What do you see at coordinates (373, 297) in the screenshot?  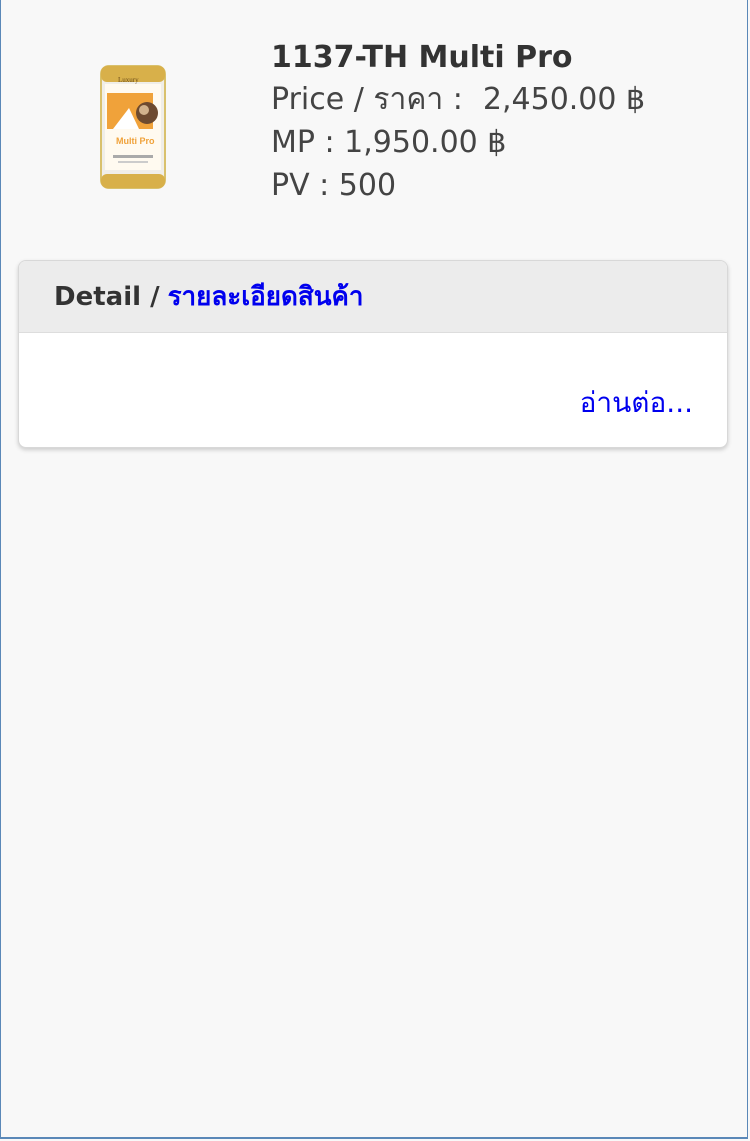 I see `detail-header: Detail / รายละเอียดสินค้า` at bounding box center [373, 297].